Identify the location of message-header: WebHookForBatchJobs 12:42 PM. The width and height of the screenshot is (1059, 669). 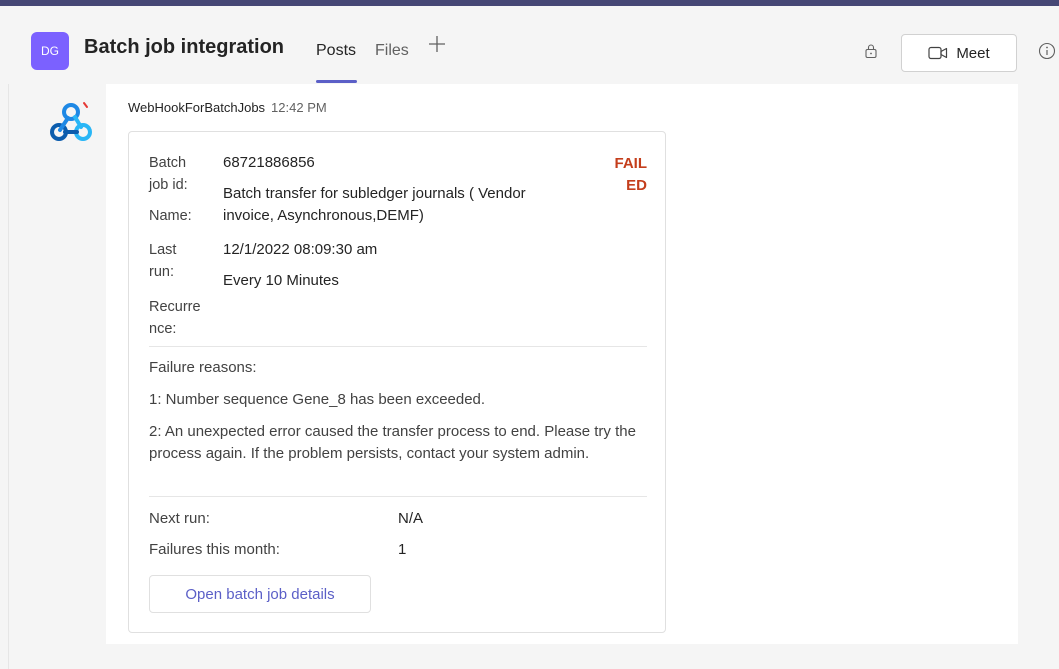
(227, 107).